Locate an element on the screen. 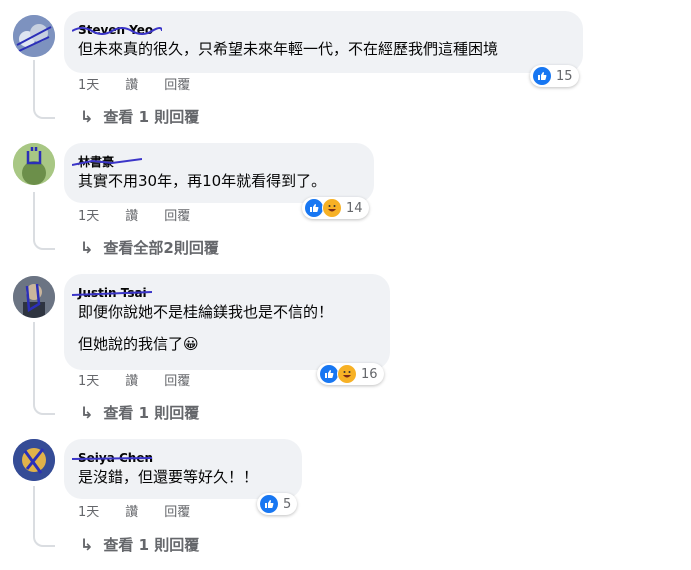  comment-text: 是沒錯，但還要等好久！！ is located at coordinates (168, 477).